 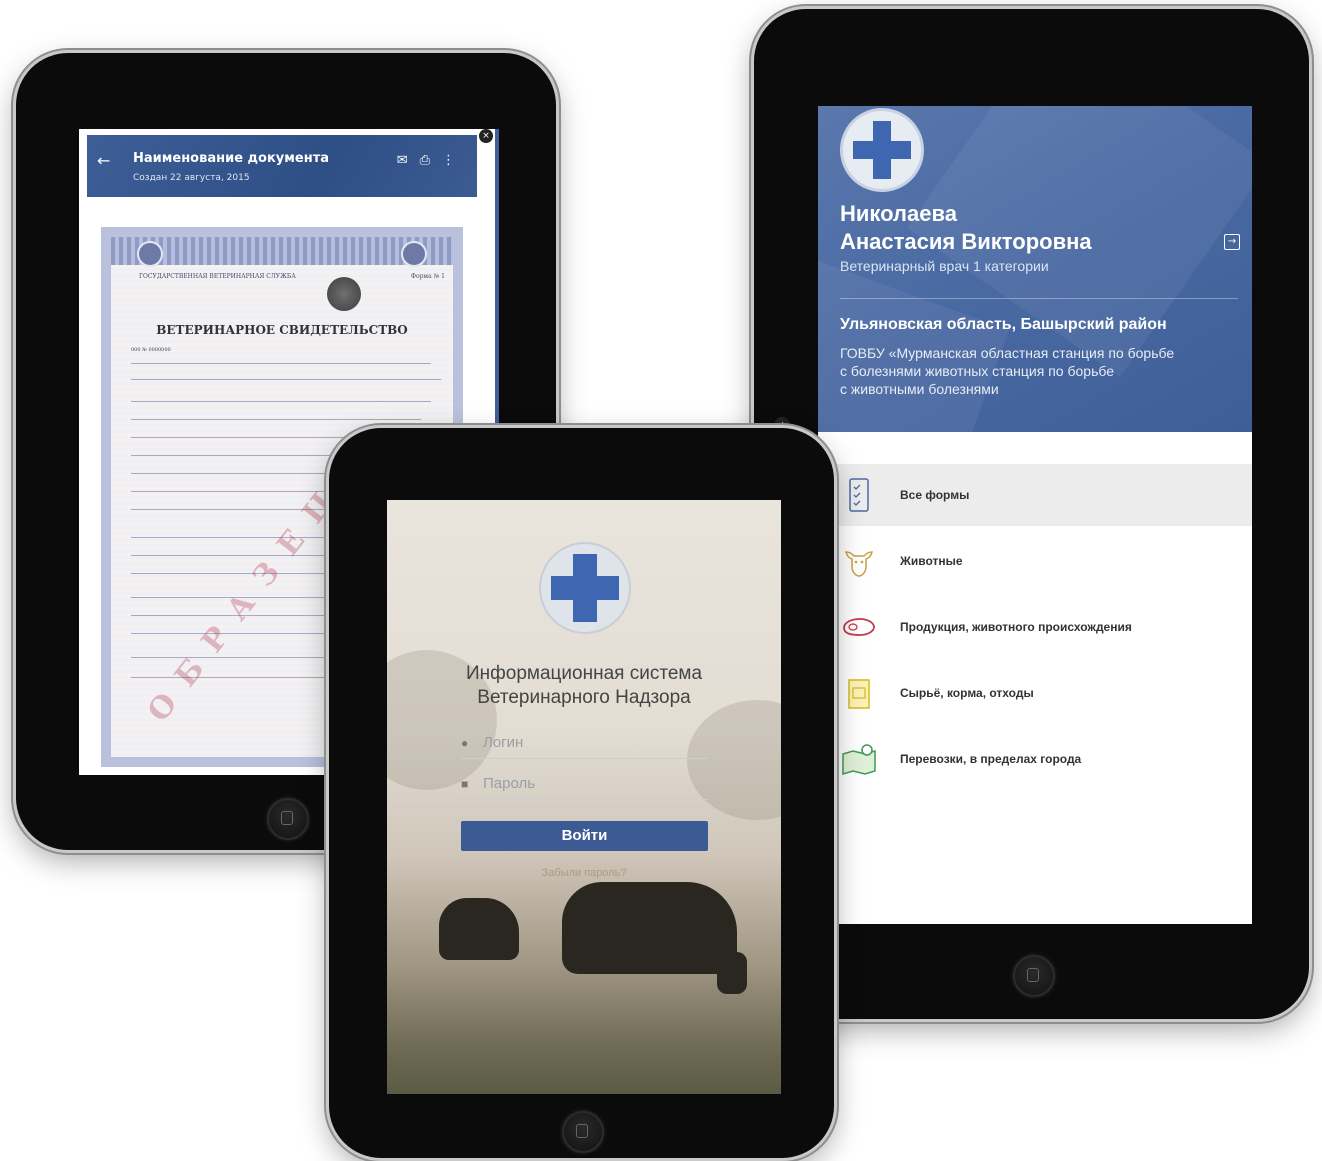 What do you see at coordinates (584, 697) in the screenshot?
I see `app-title-line: Ветеринарного Надзора` at bounding box center [584, 697].